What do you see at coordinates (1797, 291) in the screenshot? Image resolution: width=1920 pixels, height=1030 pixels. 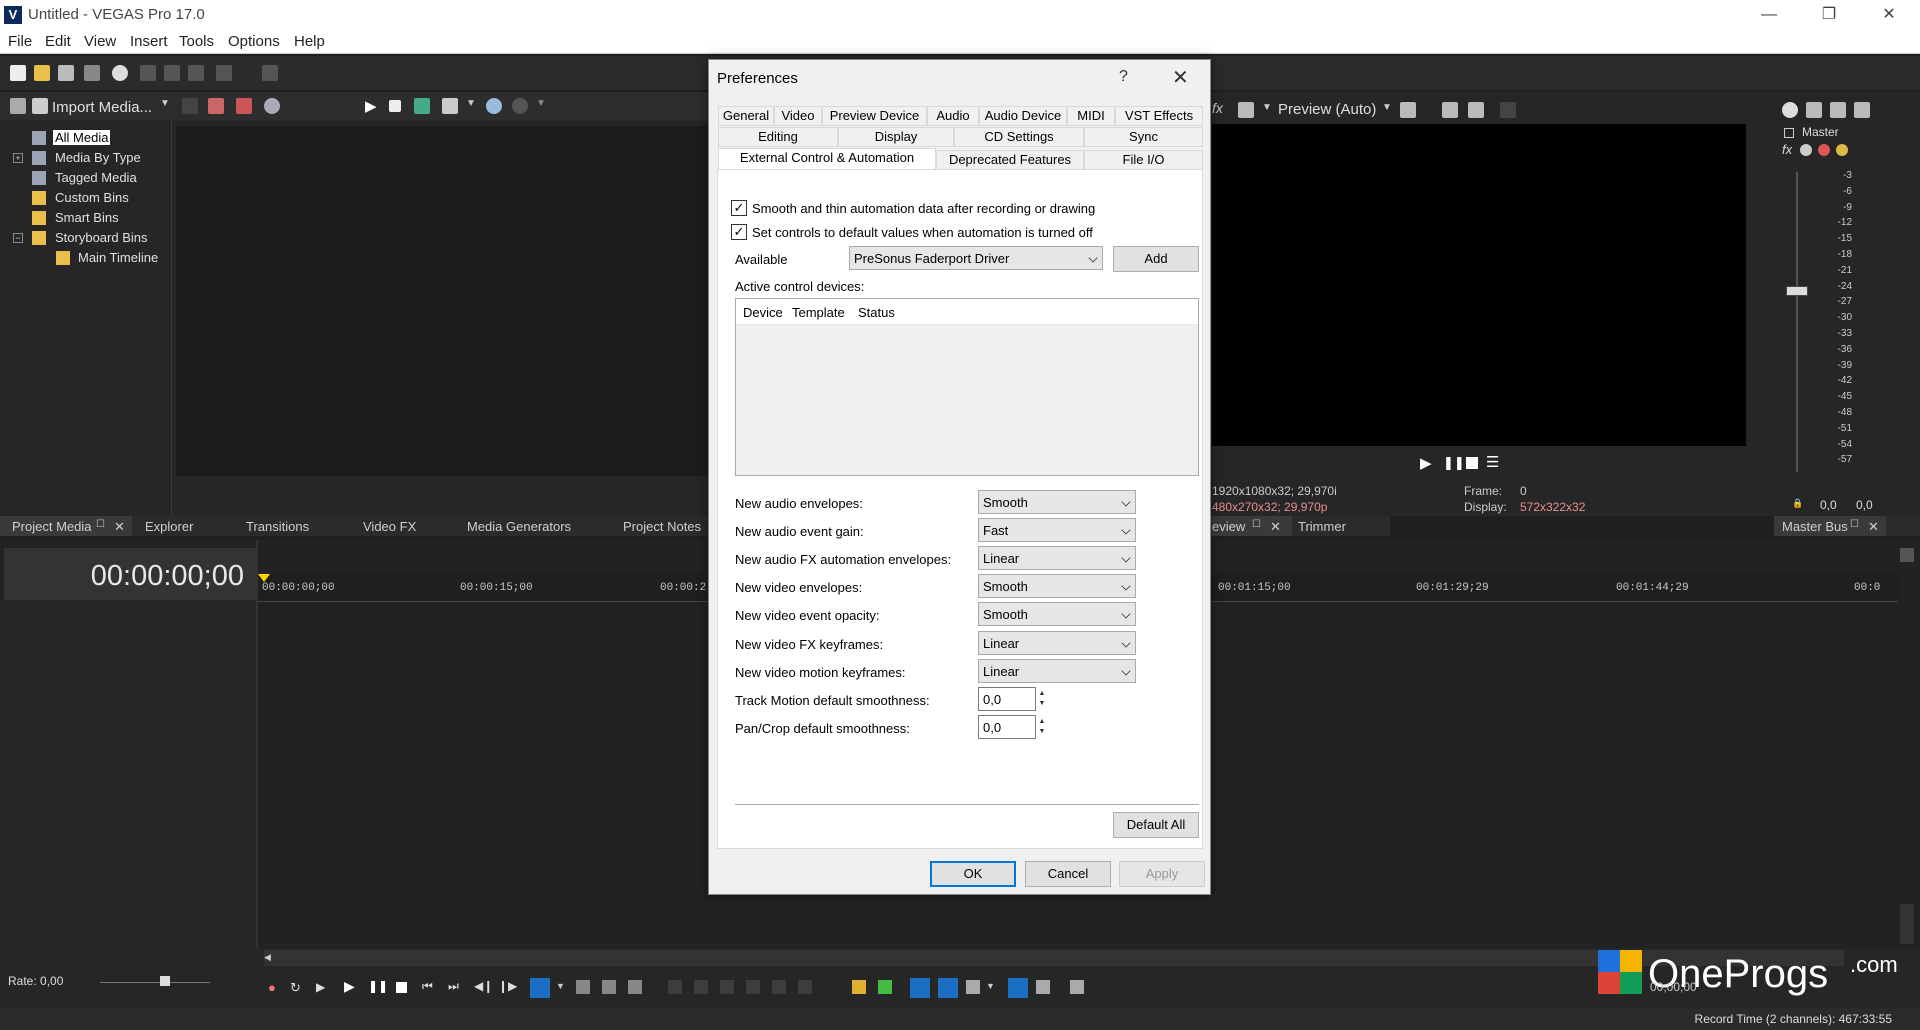 I see `master-fader-handle` at bounding box center [1797, 291].